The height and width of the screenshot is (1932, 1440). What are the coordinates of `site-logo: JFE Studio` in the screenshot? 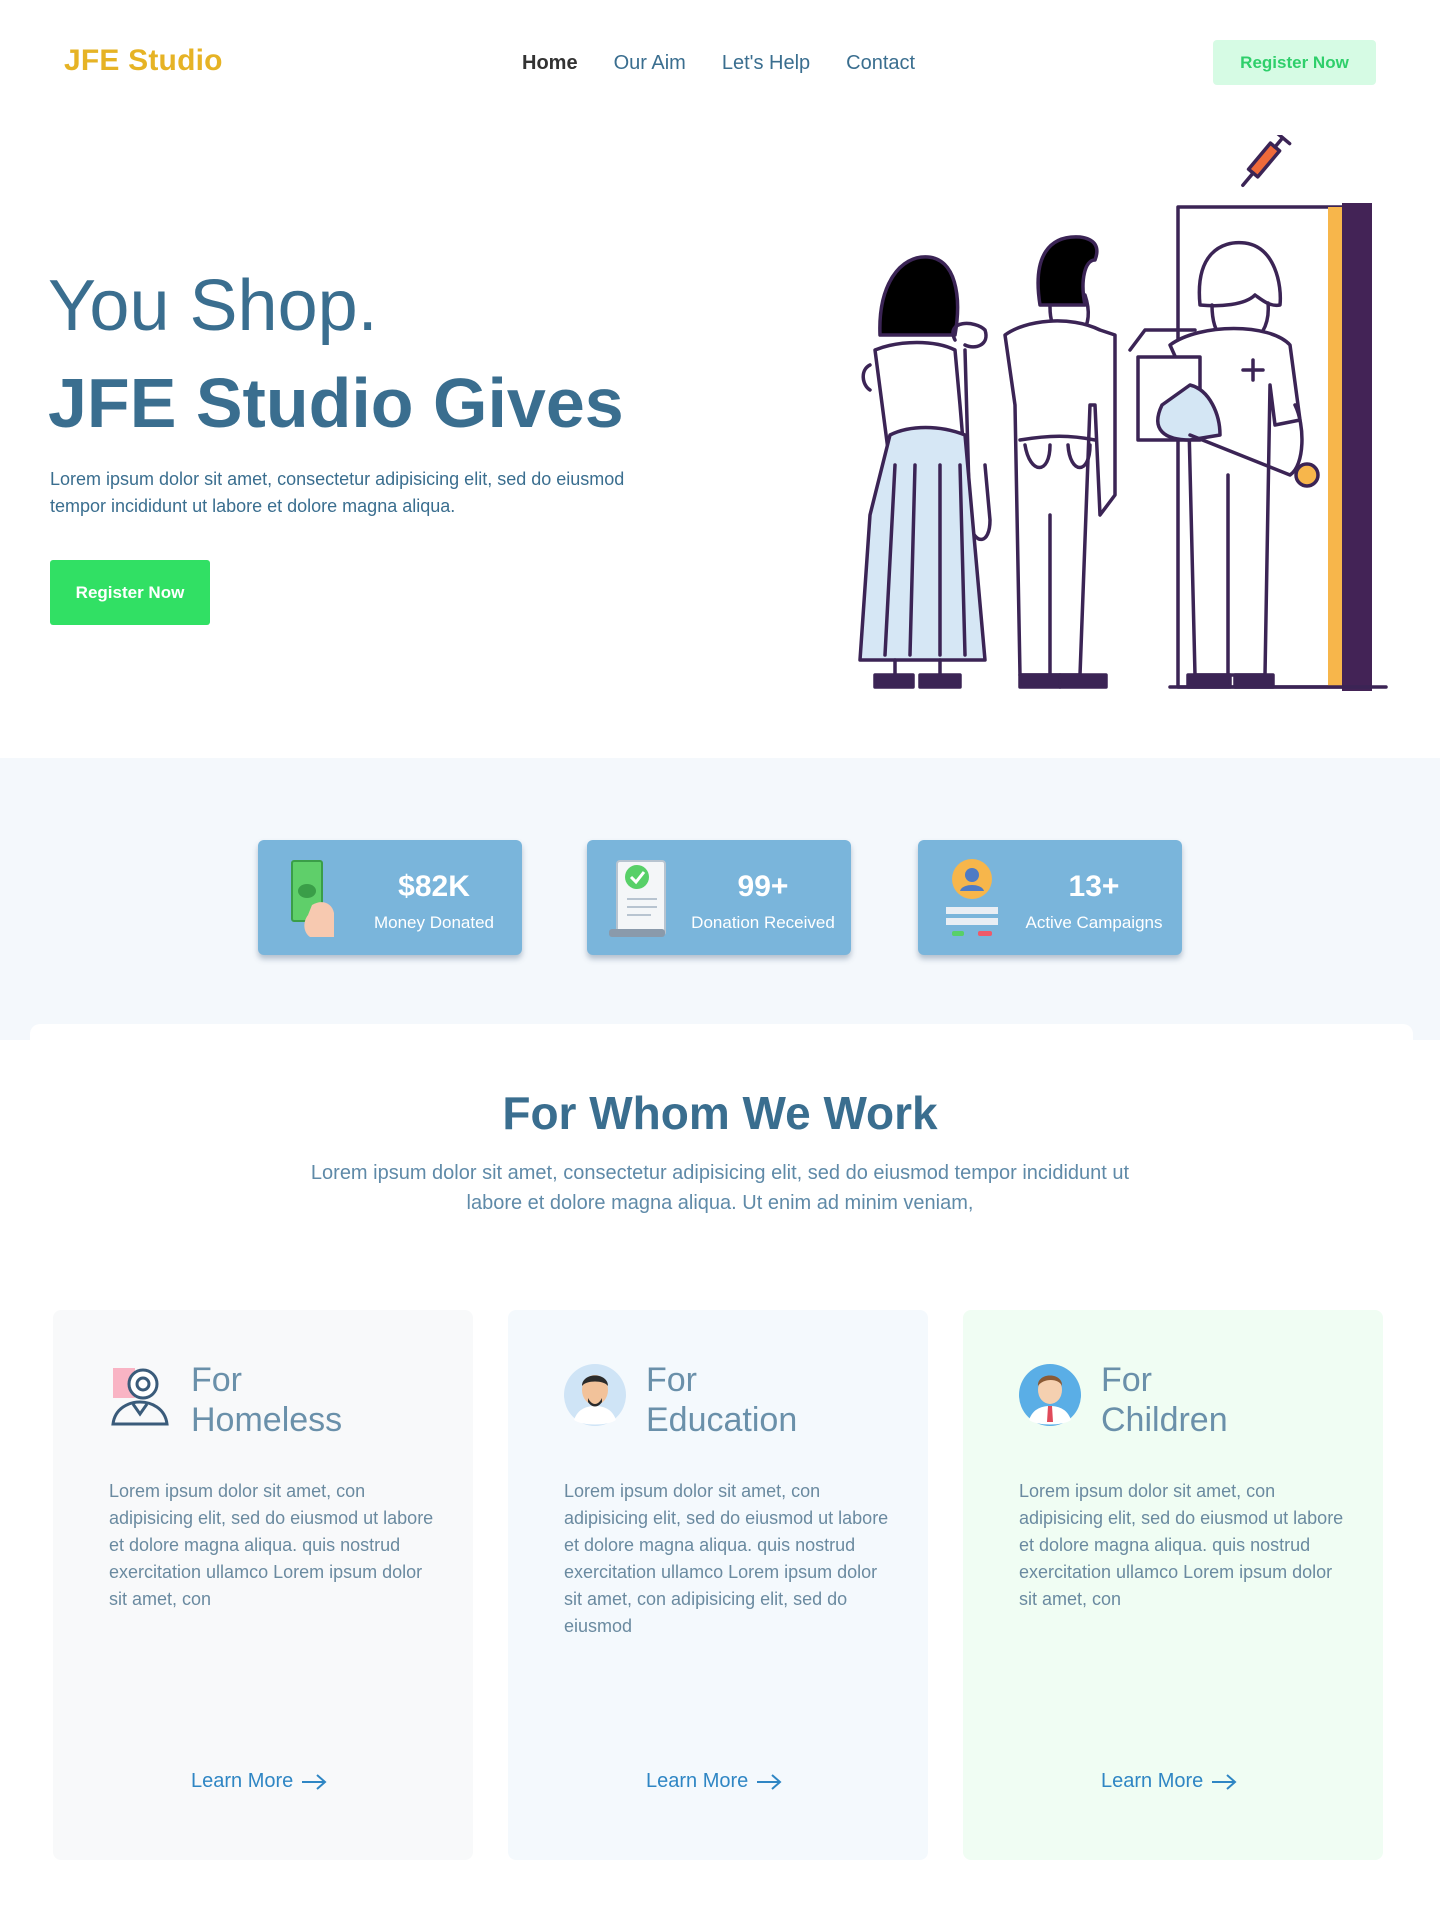 It's located at (143, 61).